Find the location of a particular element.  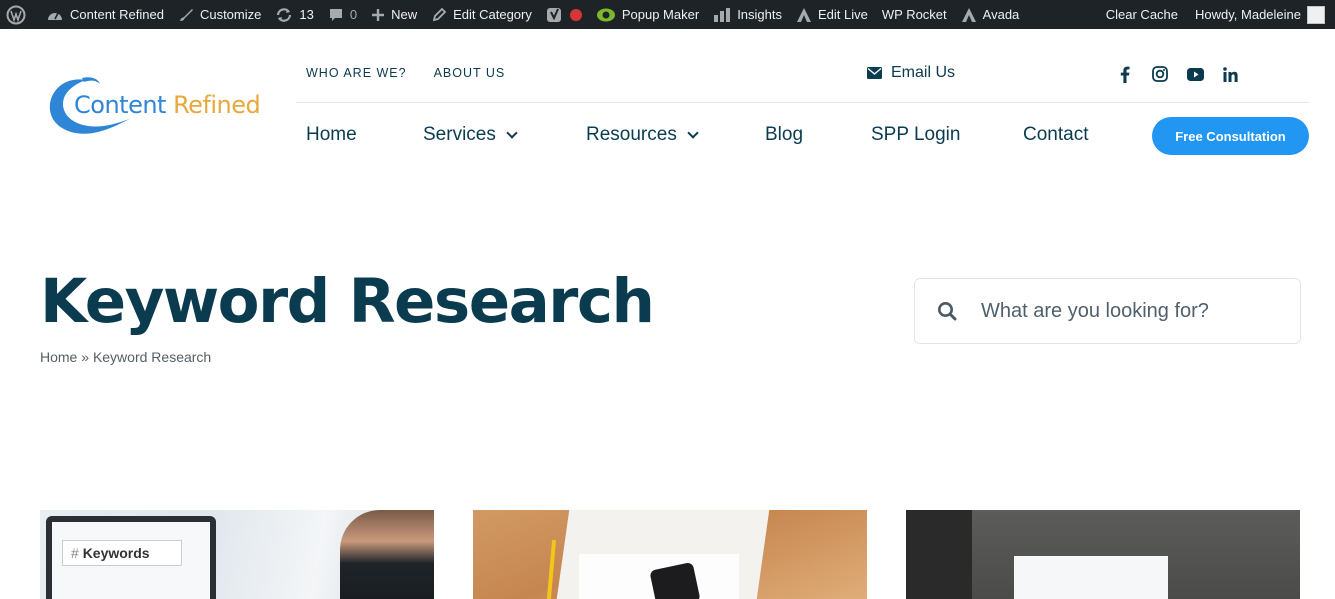

logo-text-content: Content is located at coordinates (124, 105).